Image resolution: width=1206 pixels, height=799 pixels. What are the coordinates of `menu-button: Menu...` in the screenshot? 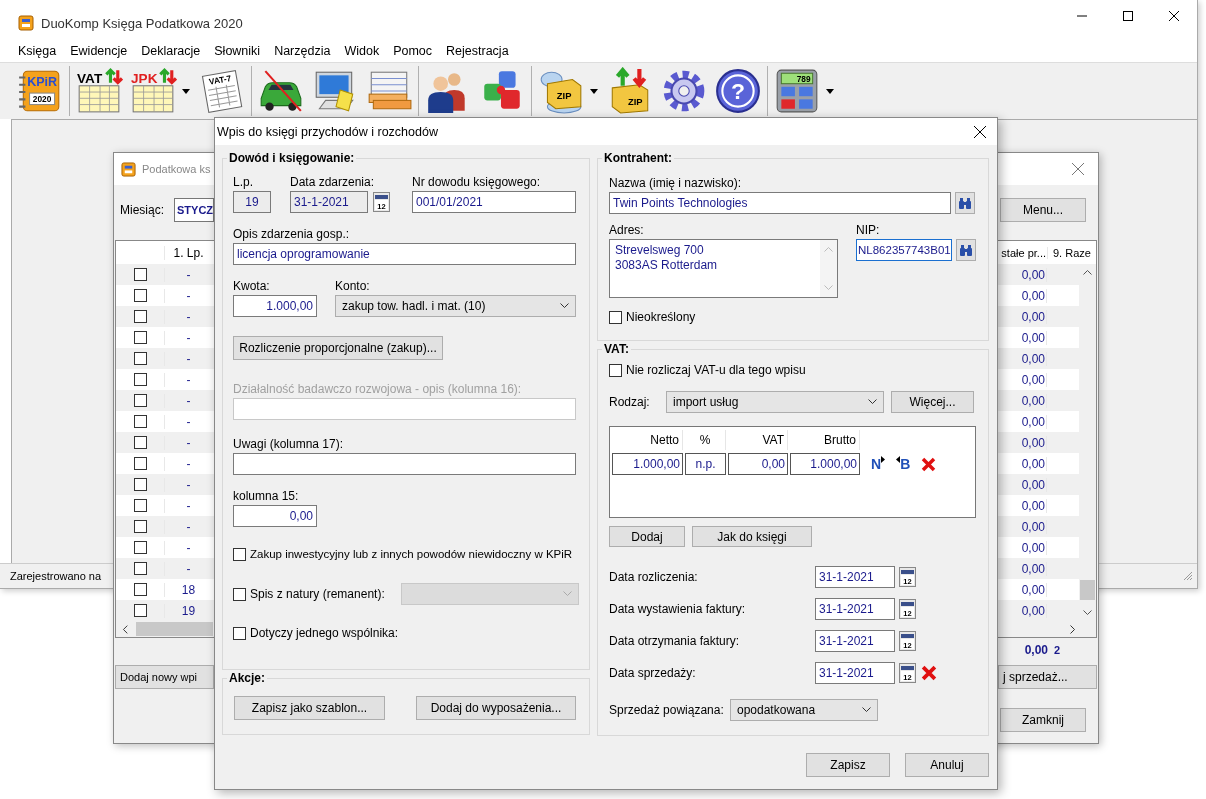 It's located at (1043, 210).